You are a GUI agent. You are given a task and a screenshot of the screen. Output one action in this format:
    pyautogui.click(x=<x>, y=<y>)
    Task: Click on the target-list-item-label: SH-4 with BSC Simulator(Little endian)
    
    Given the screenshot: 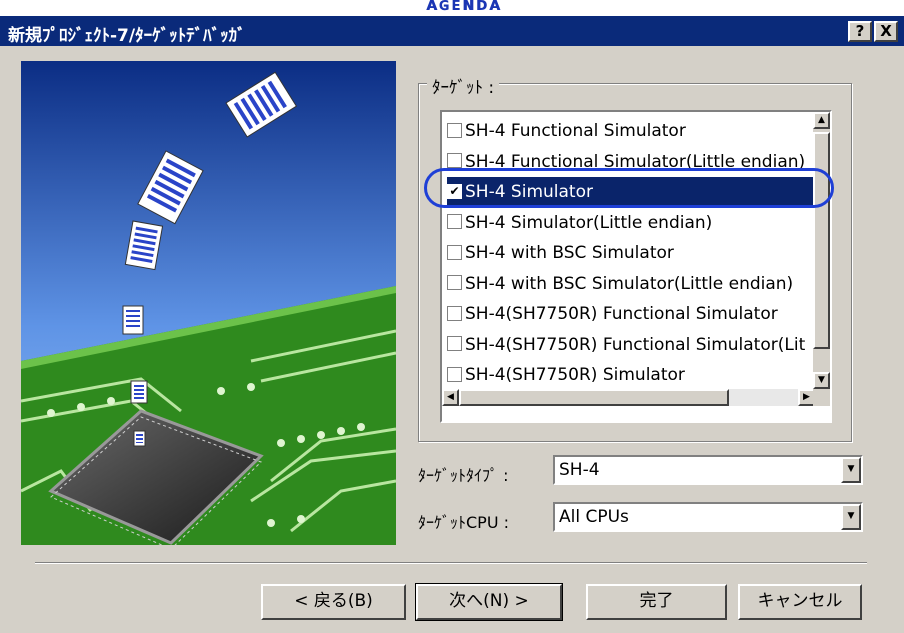 What is the action you would take?
    pyautogui.click(x=629, y=283)
    